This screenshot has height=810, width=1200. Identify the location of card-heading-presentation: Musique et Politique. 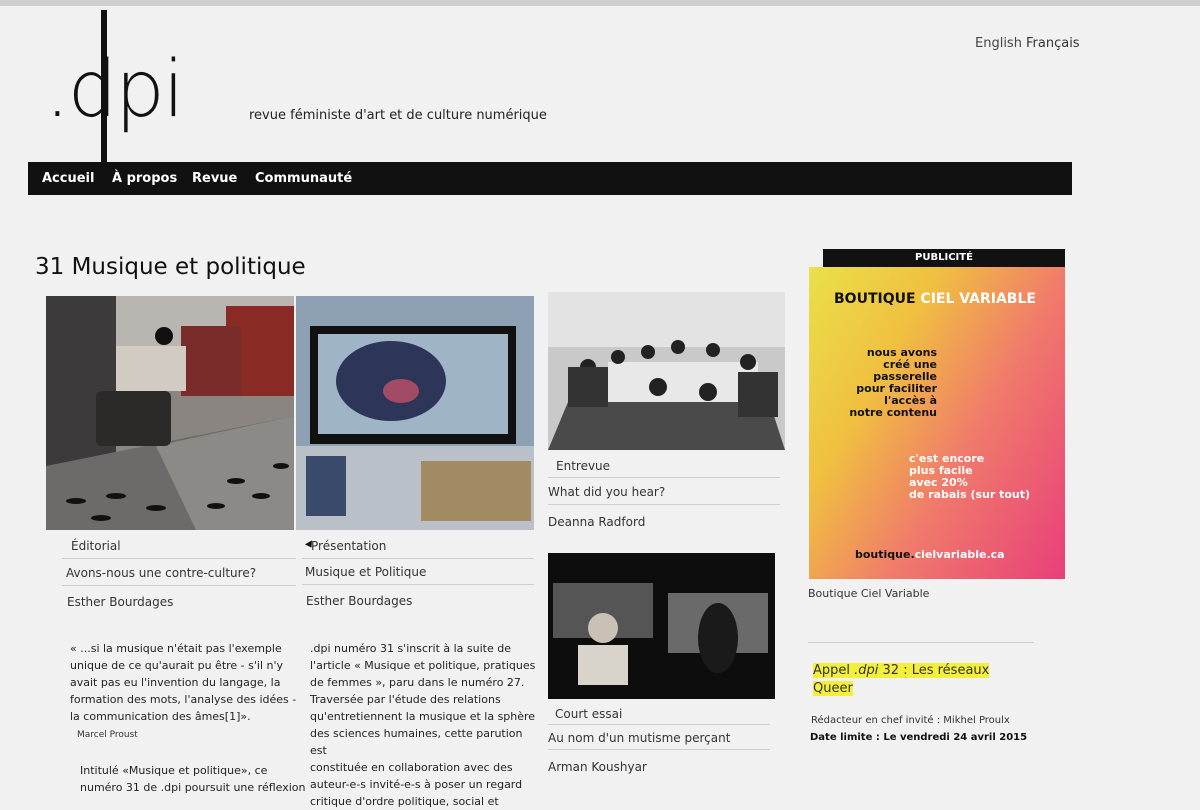
(365, 572).